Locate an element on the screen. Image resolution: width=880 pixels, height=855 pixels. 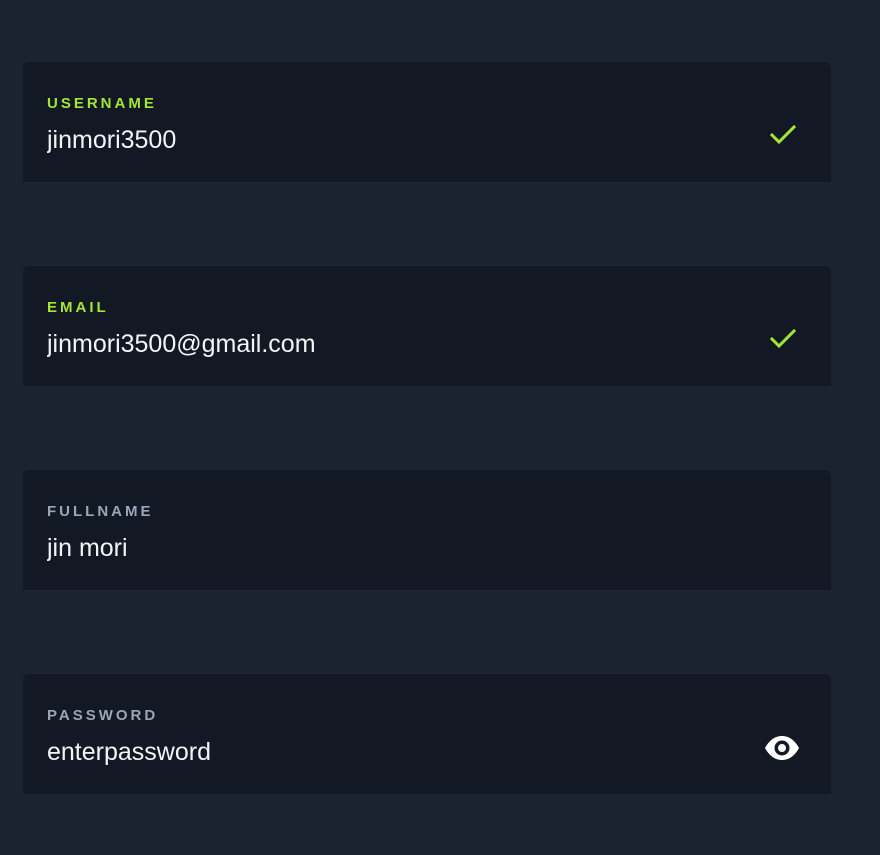
fullname-field: FULLNAME is located at coordinates (427, 530).